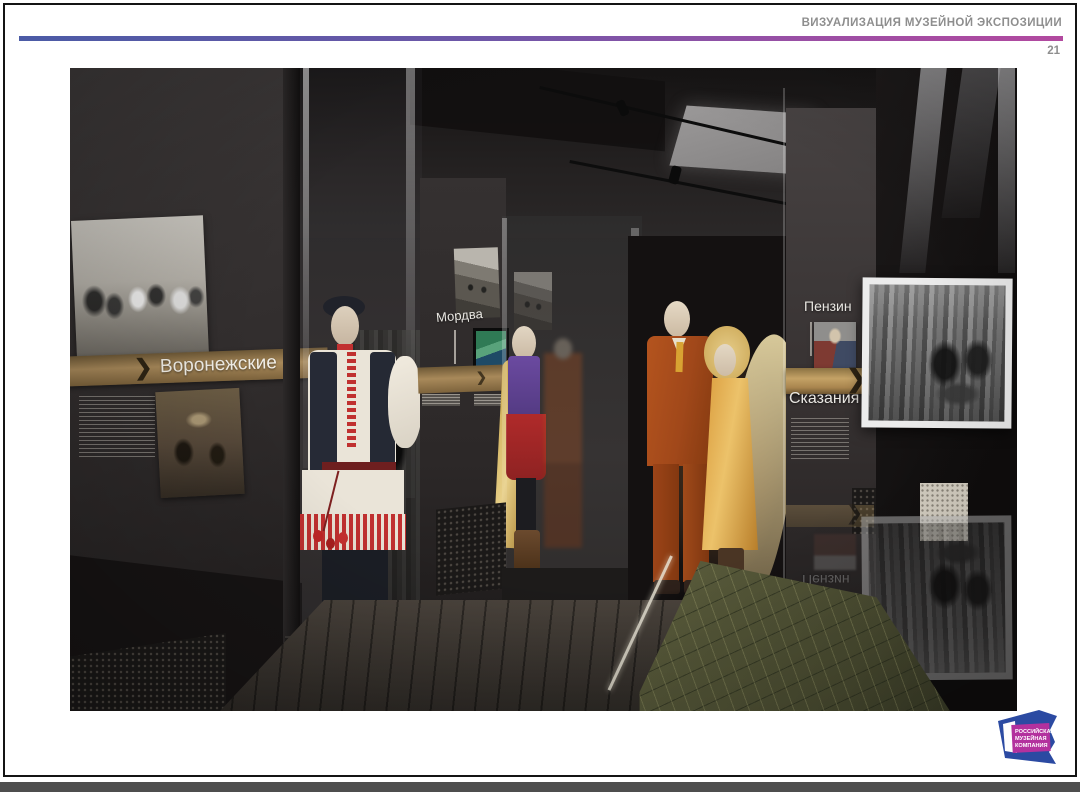 This screenshot has width=1080, height=792. I want to click on radiator-grille, so click(471, 549).